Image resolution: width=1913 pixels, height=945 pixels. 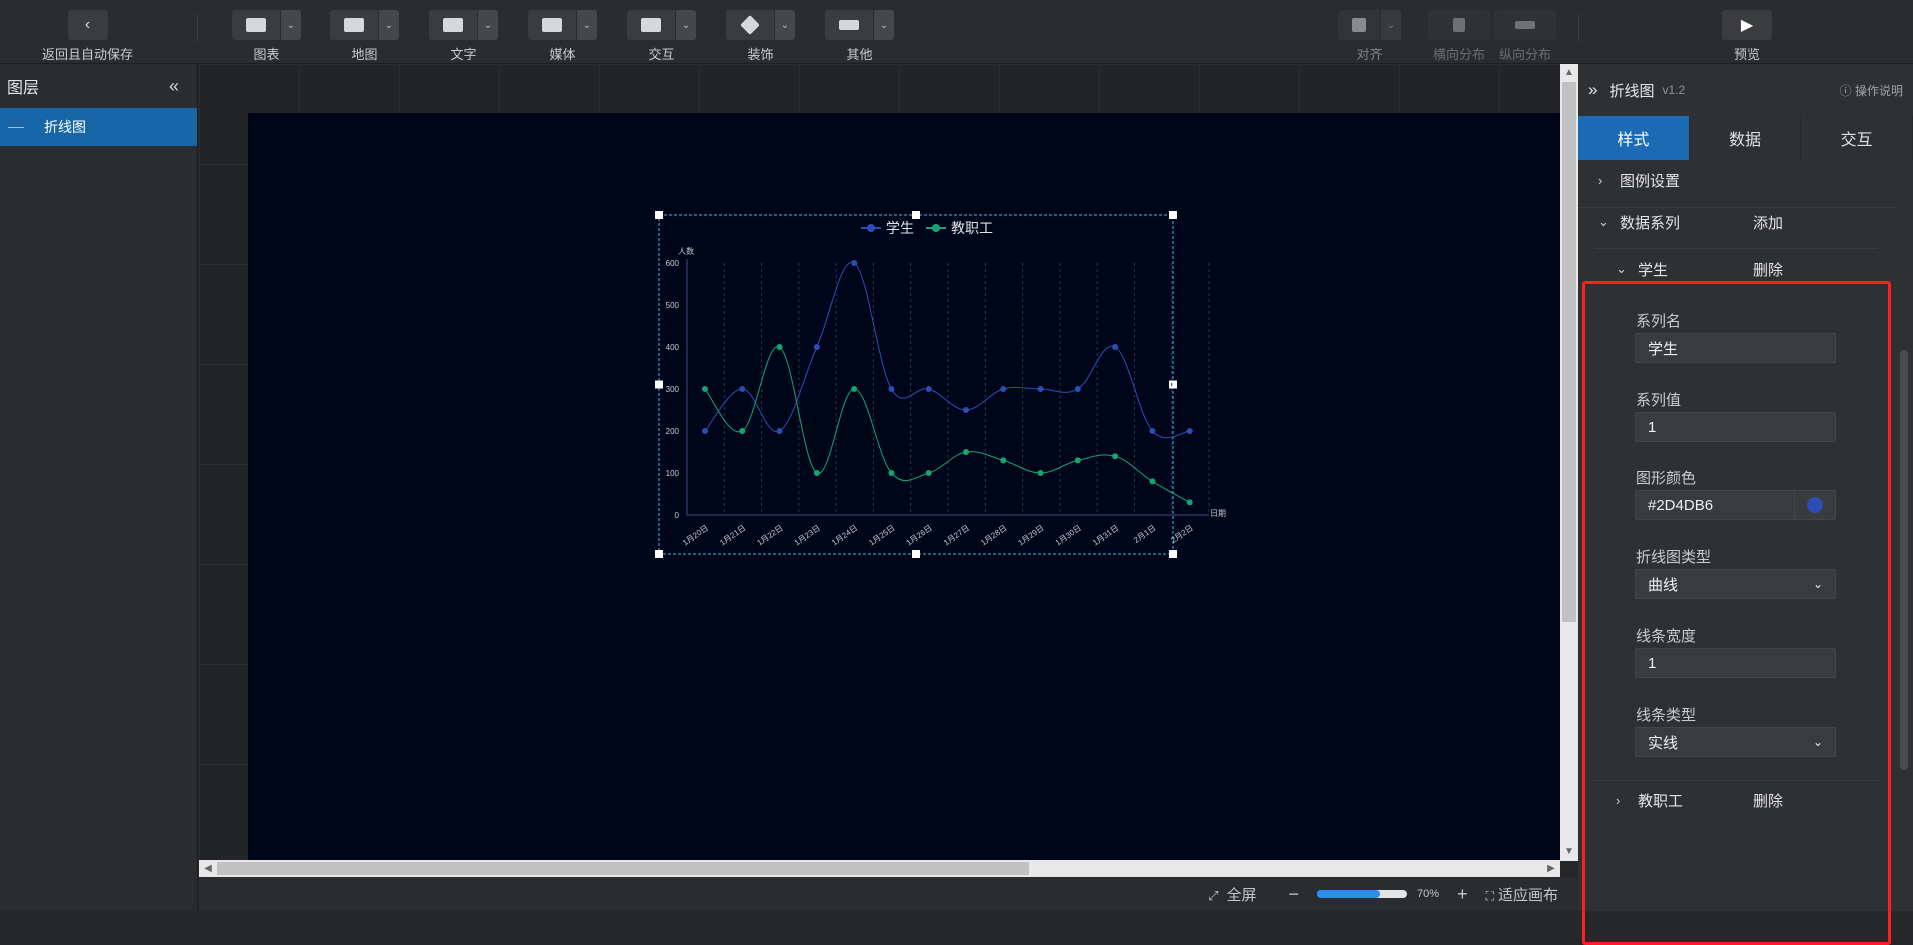 I want to click on zoom-out-icon: −, so click(x=1294, y=894).